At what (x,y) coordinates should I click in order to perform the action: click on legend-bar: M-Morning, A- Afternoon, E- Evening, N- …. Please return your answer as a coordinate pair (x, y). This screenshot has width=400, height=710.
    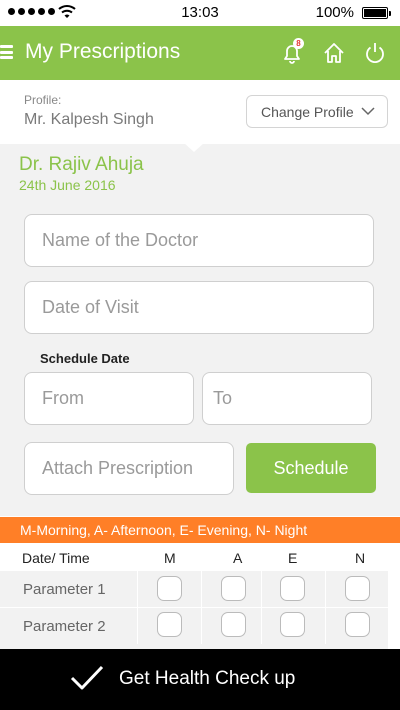
    Looking at the image, I should click on (200, 530).